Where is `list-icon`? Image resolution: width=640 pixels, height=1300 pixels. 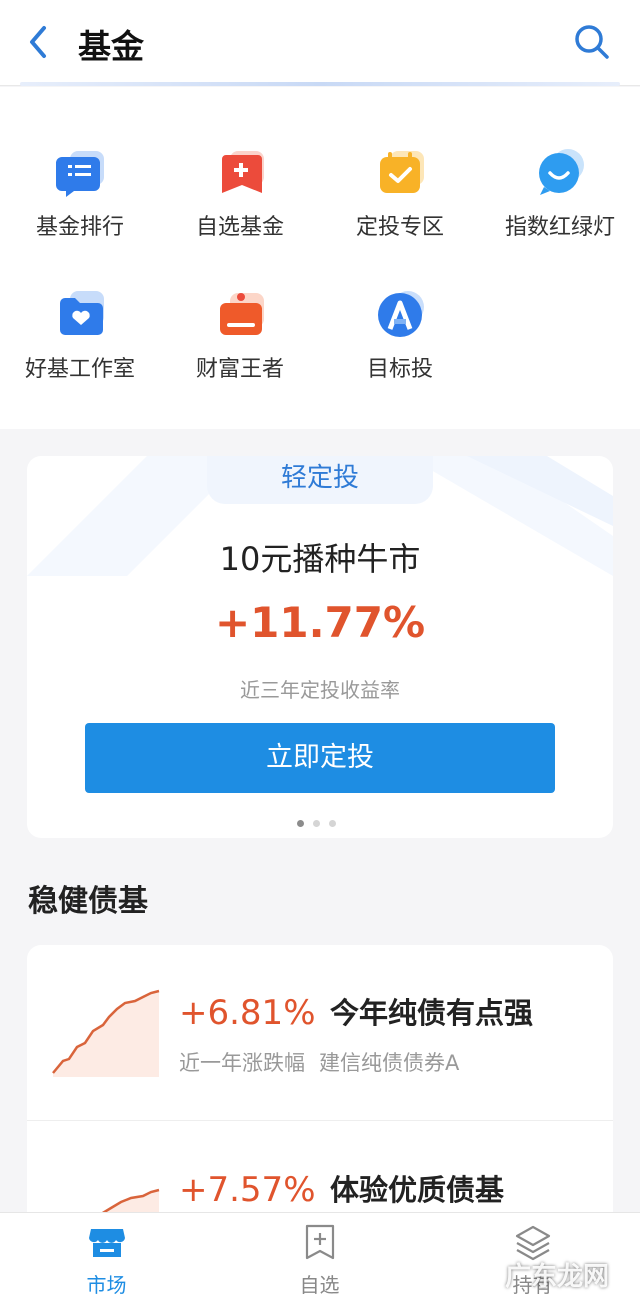 list-icon is located at coordinates (80, 174).